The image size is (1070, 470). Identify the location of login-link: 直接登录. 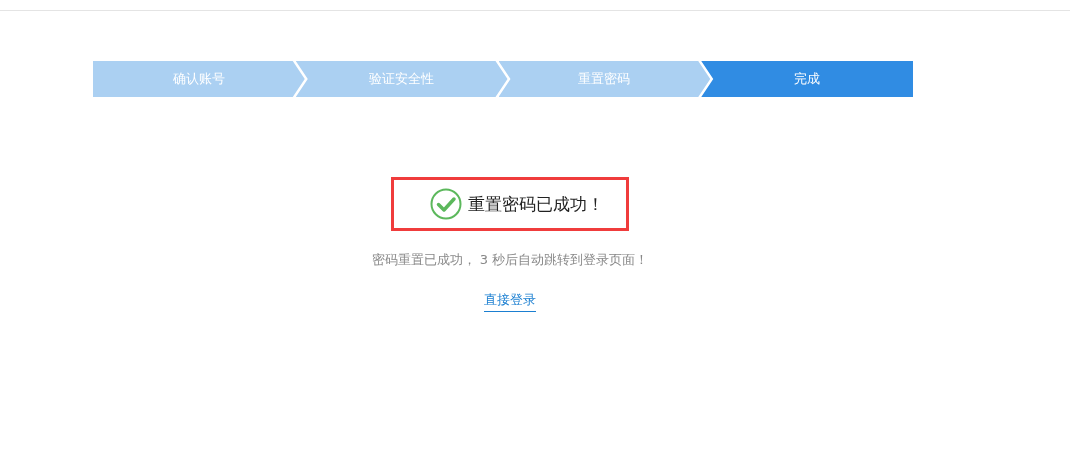
(510, 301).